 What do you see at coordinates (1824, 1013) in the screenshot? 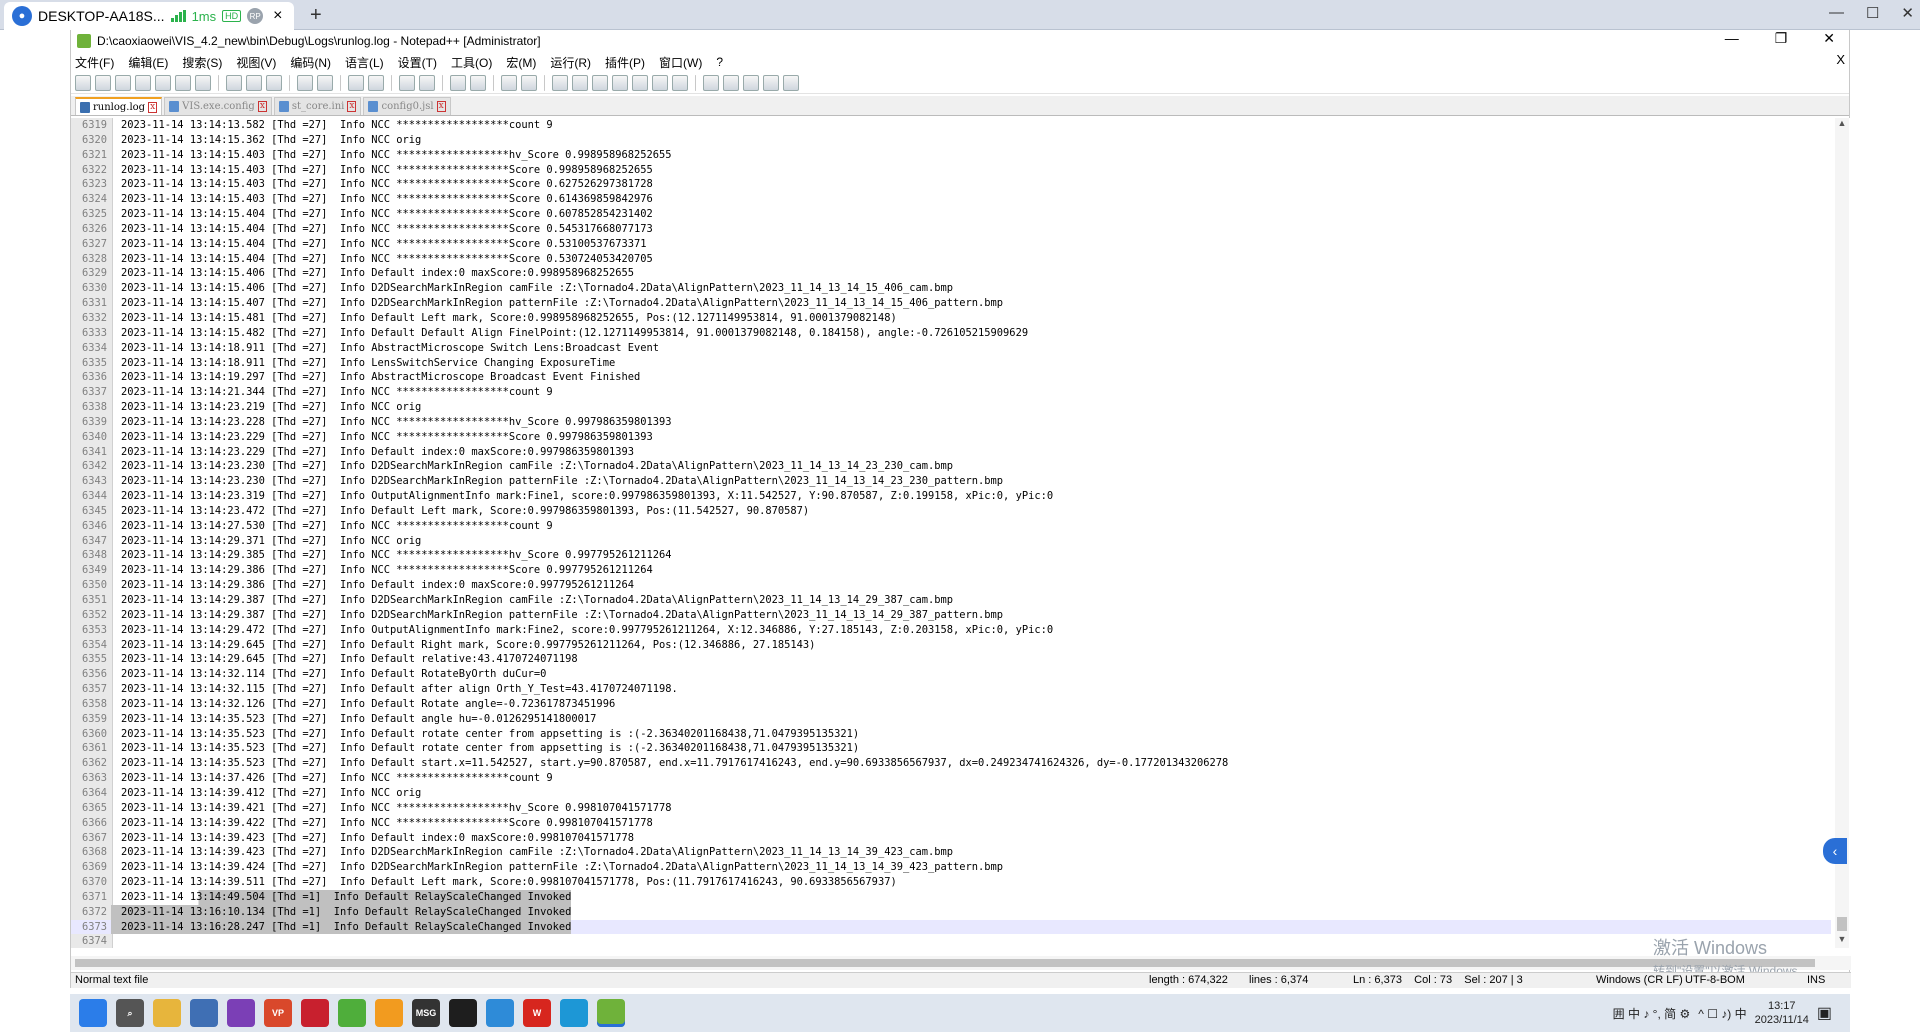
I see `notification-icon: ▣` at bounding box center [1824, 1013].